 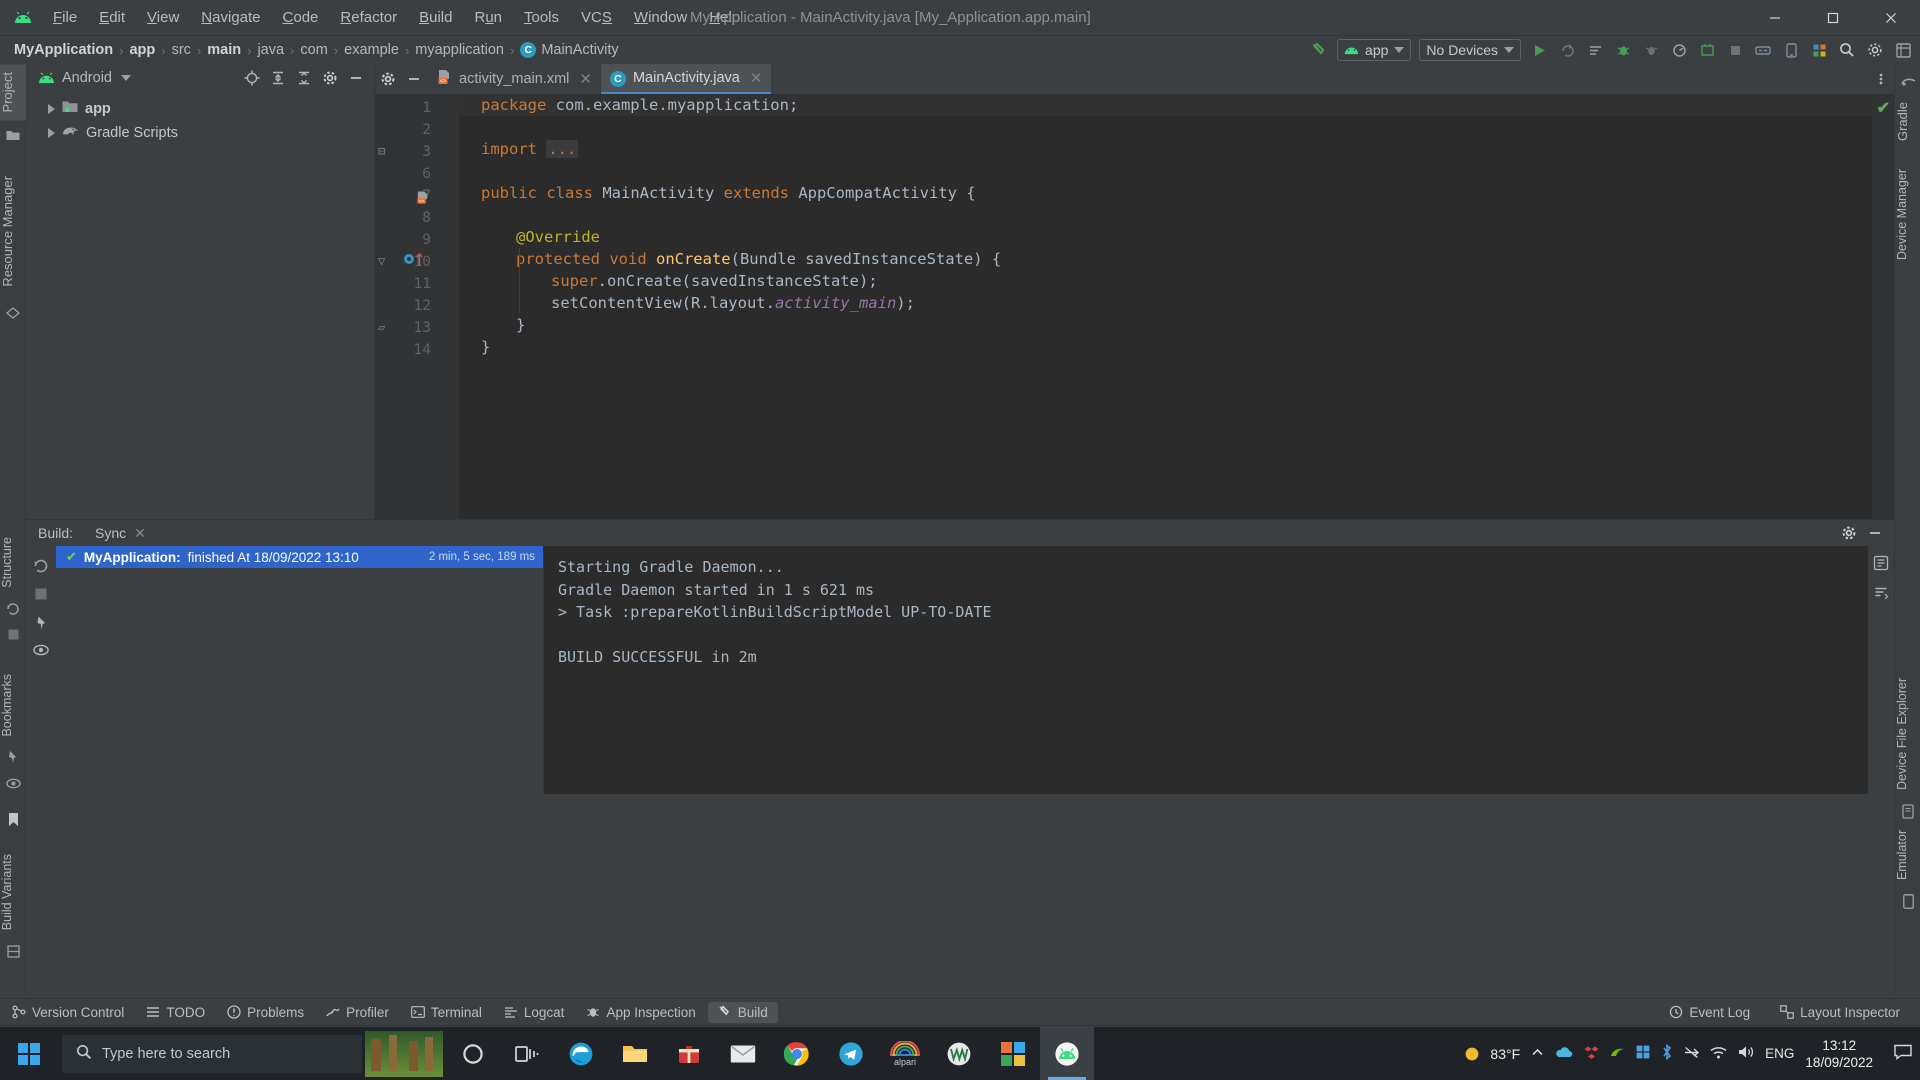 What do you see at coordinates (313, 50) in the screenshot?
I see `breadcrumb-item-5: com` at bounding box center [313, 50].